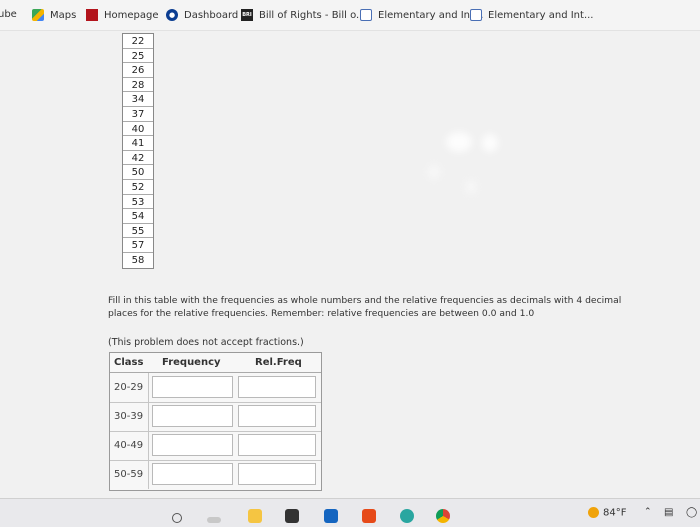 The height and width of the screenshot is (527, 700). I want to click on data-value: 53, so click(138, 202).